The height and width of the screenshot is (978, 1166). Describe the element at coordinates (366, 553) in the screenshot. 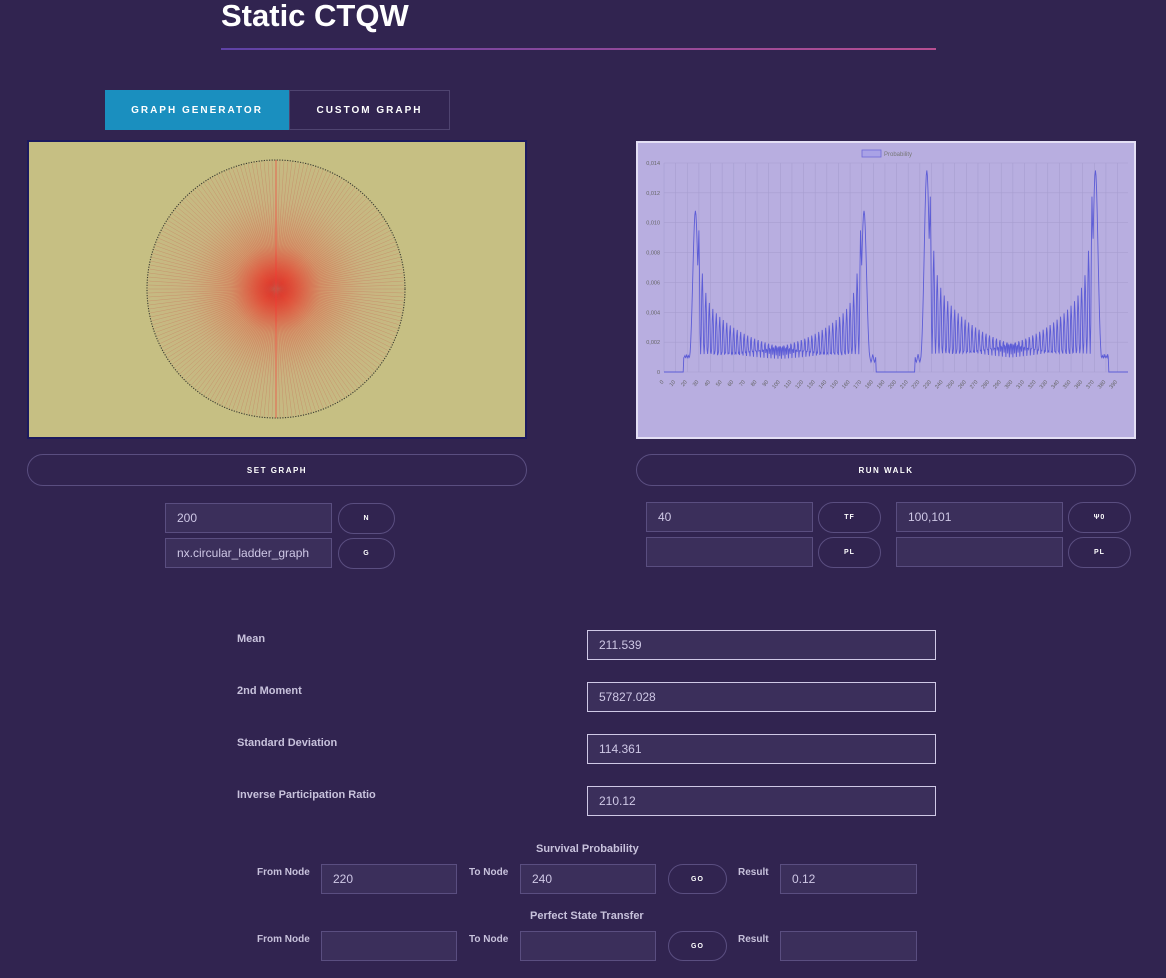

I see `g-button: G` at that location.